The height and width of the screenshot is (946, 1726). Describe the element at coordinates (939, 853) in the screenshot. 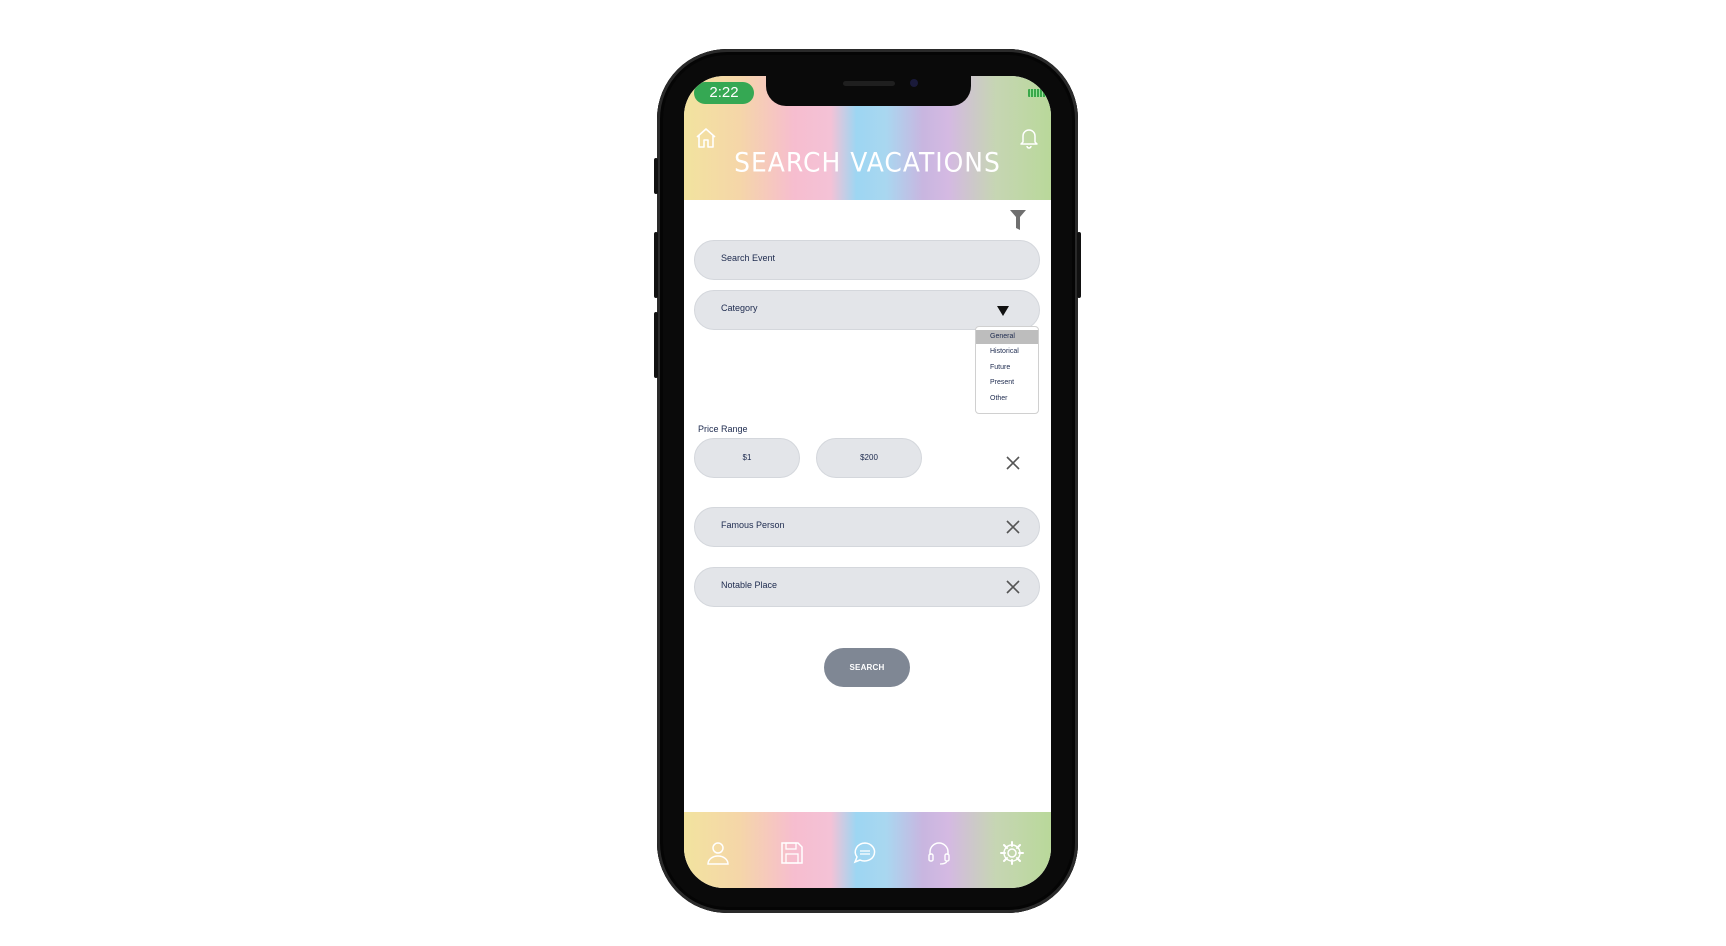

I see `support-headset-icon` at that location.